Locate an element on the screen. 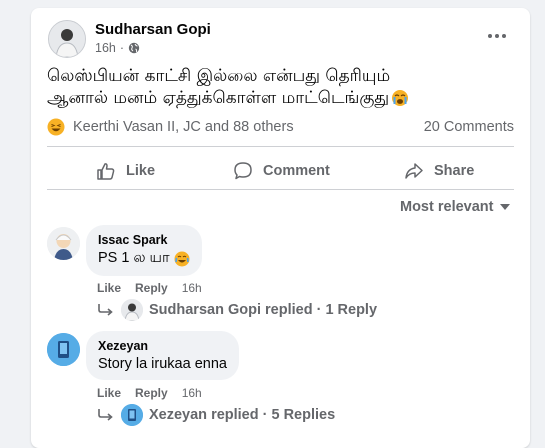 This screenshot has height=448, width=545. like-label: Like is located at coordinates (141, 171).